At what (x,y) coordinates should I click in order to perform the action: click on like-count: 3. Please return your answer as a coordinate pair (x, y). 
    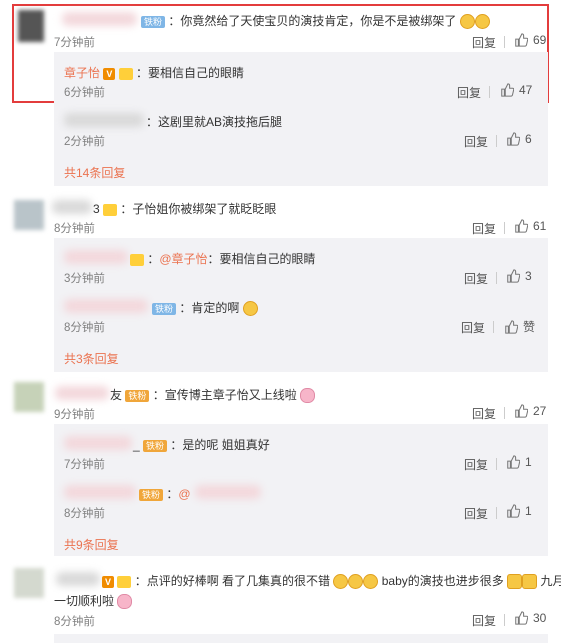
    Looking at the image, I should click on (528, 276).